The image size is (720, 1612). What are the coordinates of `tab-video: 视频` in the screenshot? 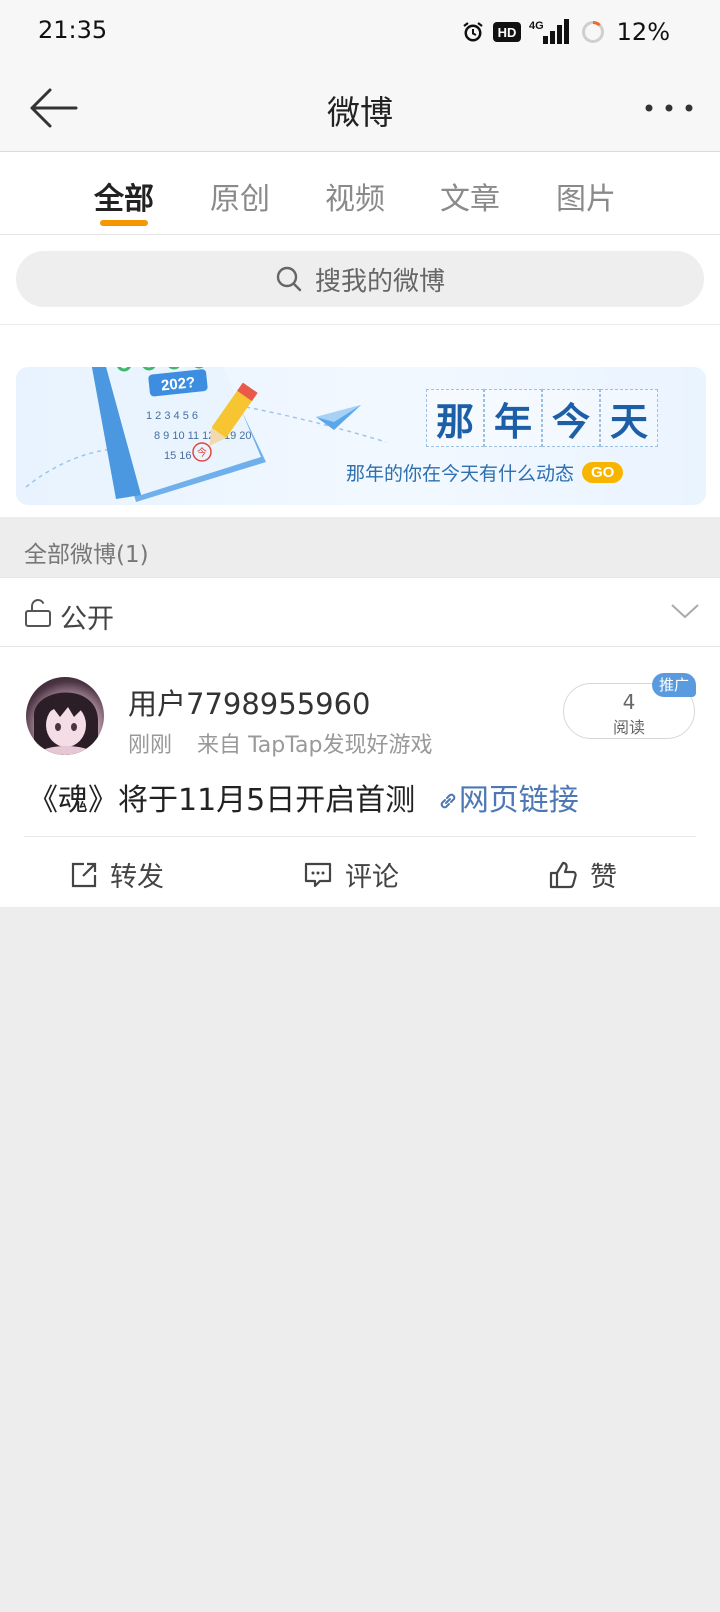 It's located at (355, 196).